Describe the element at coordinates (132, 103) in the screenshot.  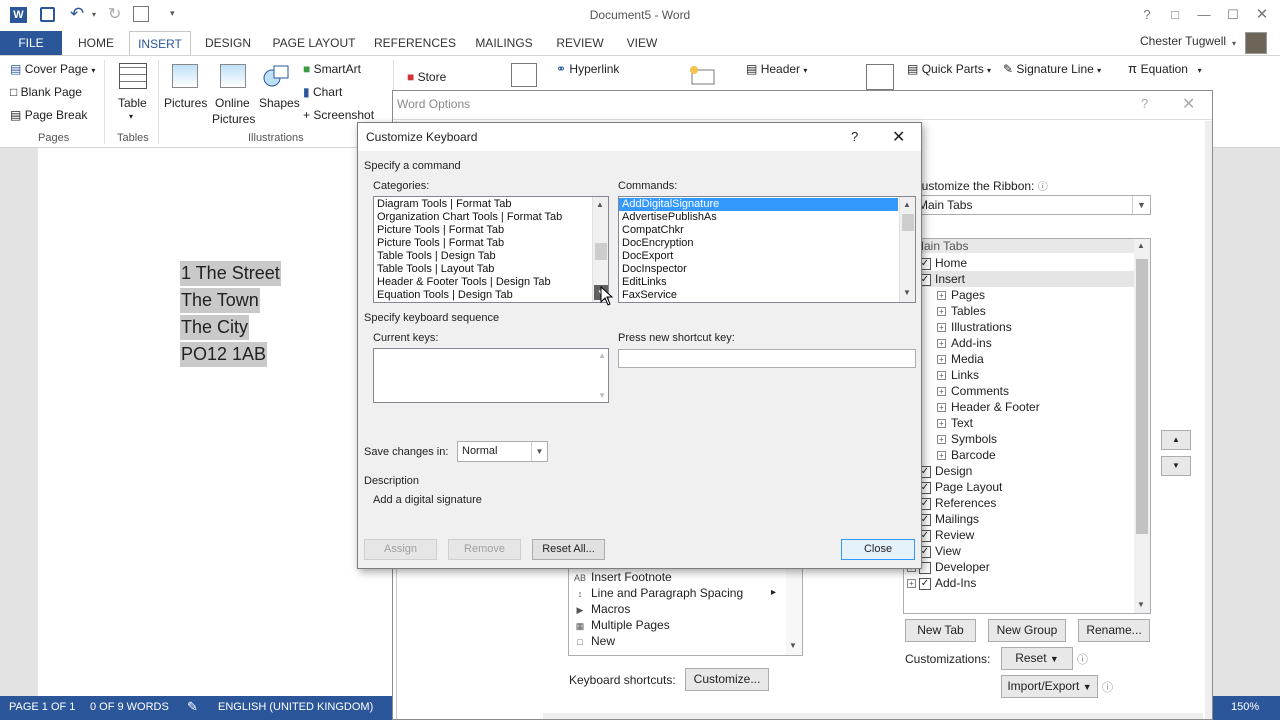
I see `table-button: Table` at that location.